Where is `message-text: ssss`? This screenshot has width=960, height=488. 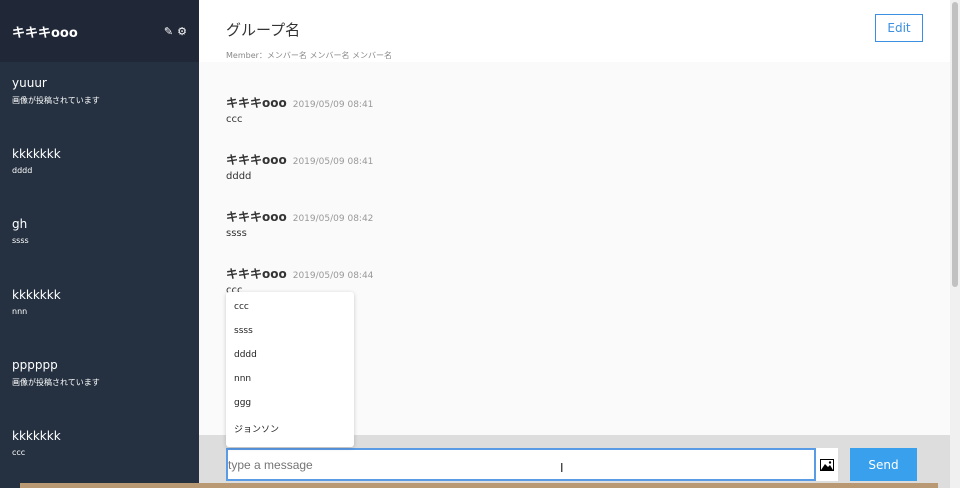
message-text: ssss is located at coordinates (236, 233).